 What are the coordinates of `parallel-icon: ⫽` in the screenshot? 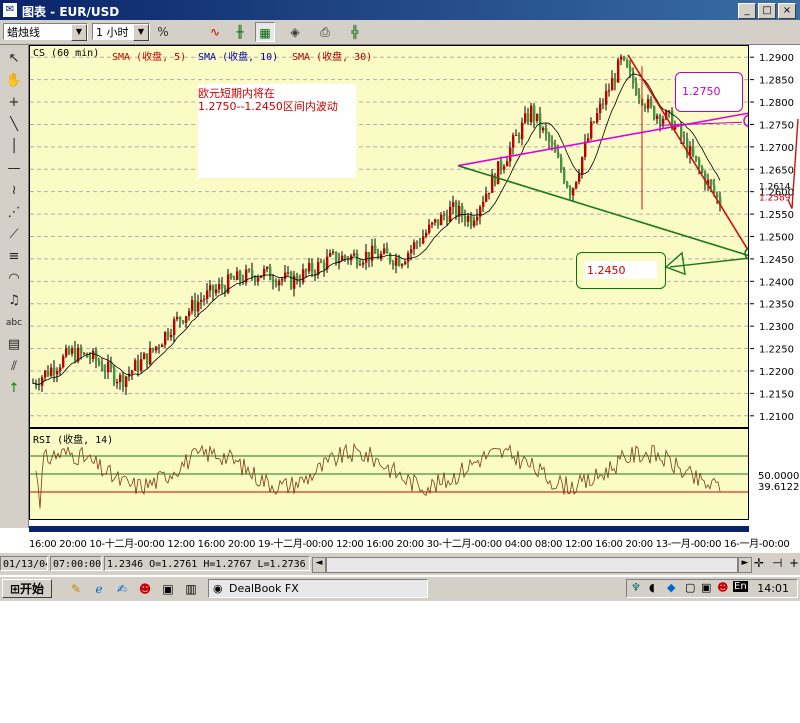 It's located at (14, 367).